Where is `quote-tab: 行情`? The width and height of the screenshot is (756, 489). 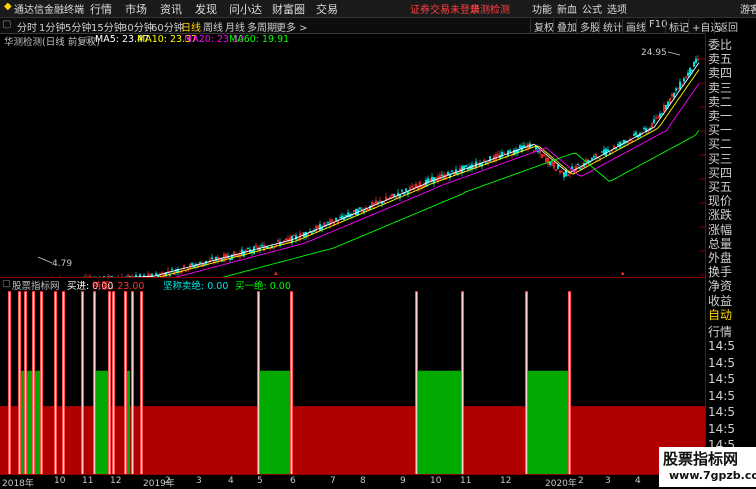
quote-tab: 行情 is located at coordinates (720, 331).